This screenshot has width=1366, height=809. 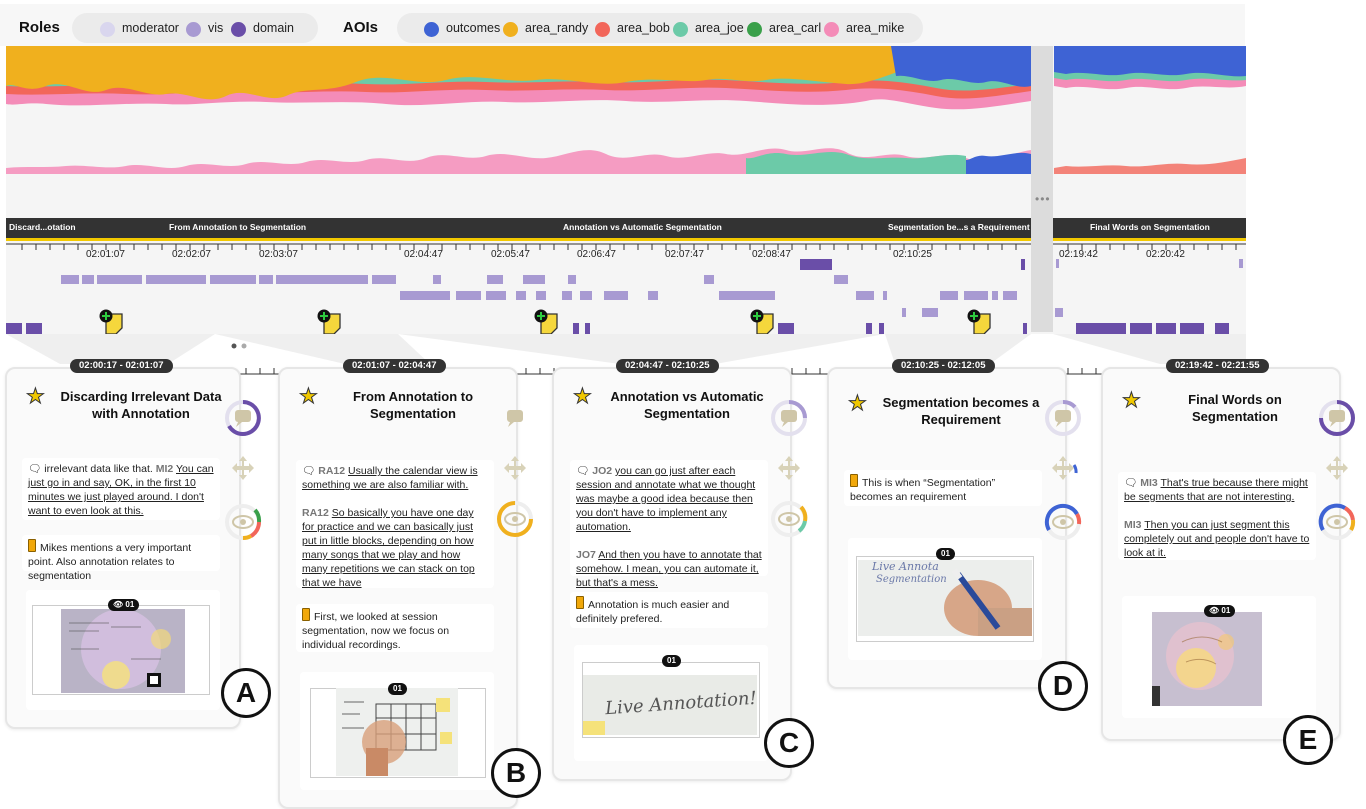 What do you see at coordinates (246, 693) in the screenshot?
I see `card-letter-a: A` at bounding box center [246, 693].